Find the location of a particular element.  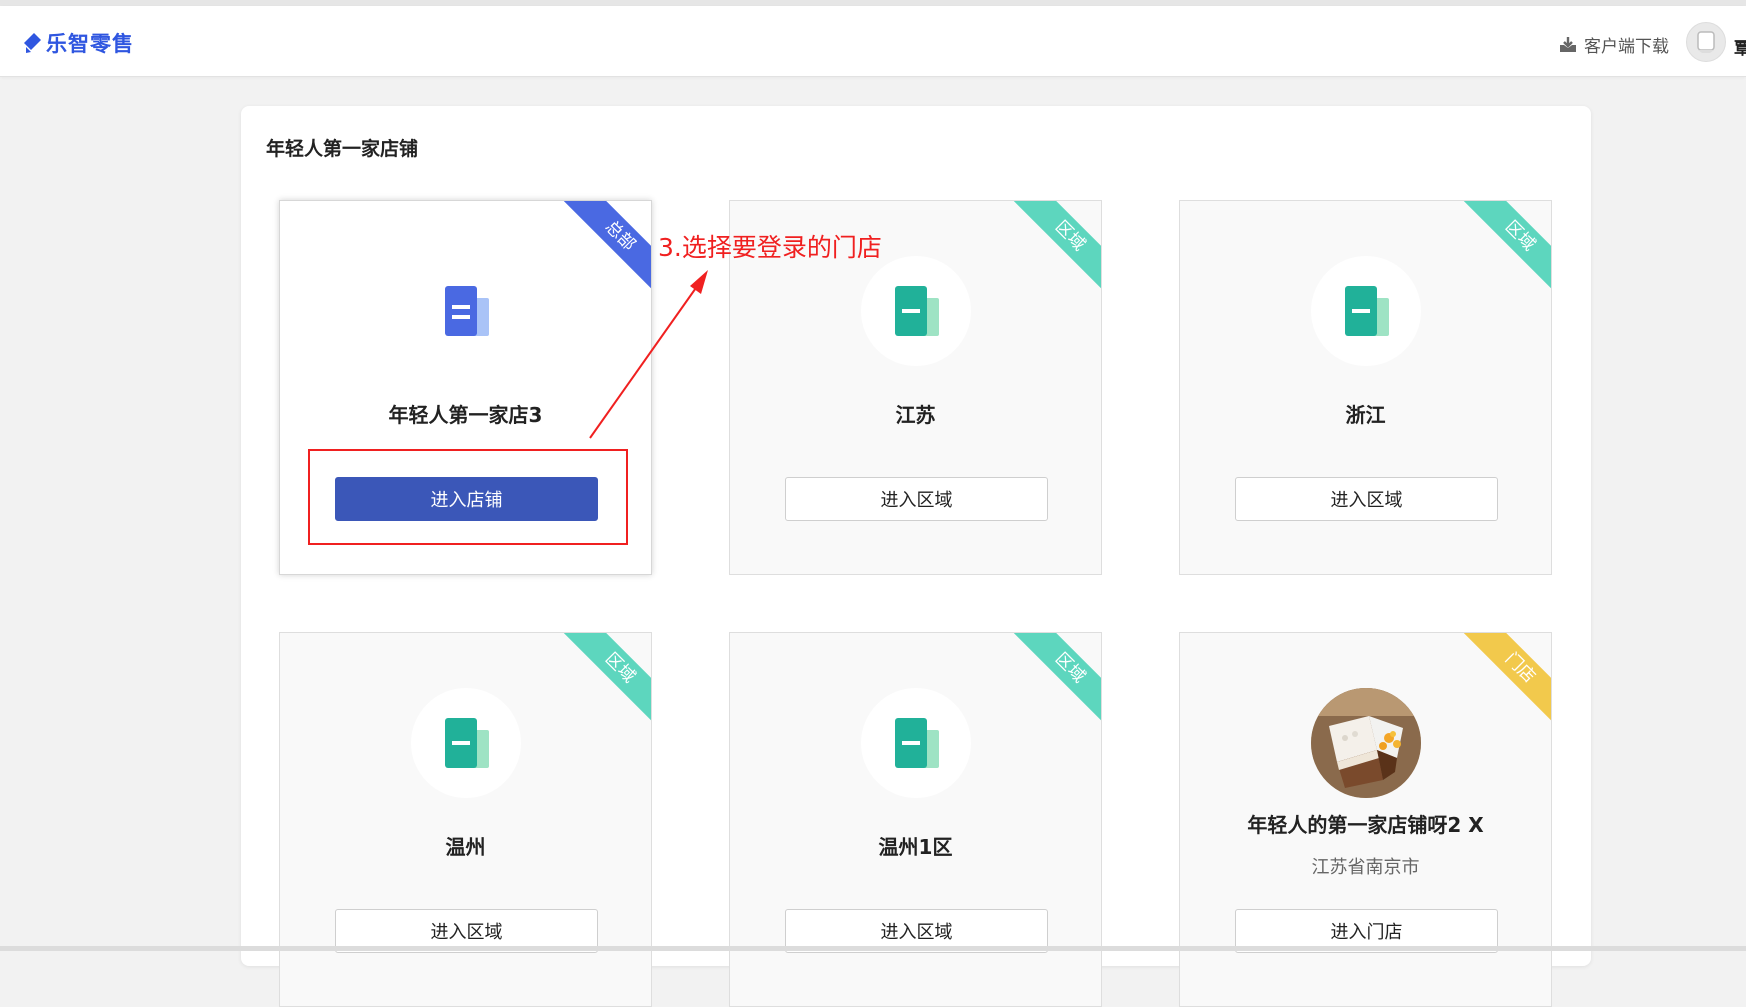

user-avatar is located at coordinates (1706, 42).